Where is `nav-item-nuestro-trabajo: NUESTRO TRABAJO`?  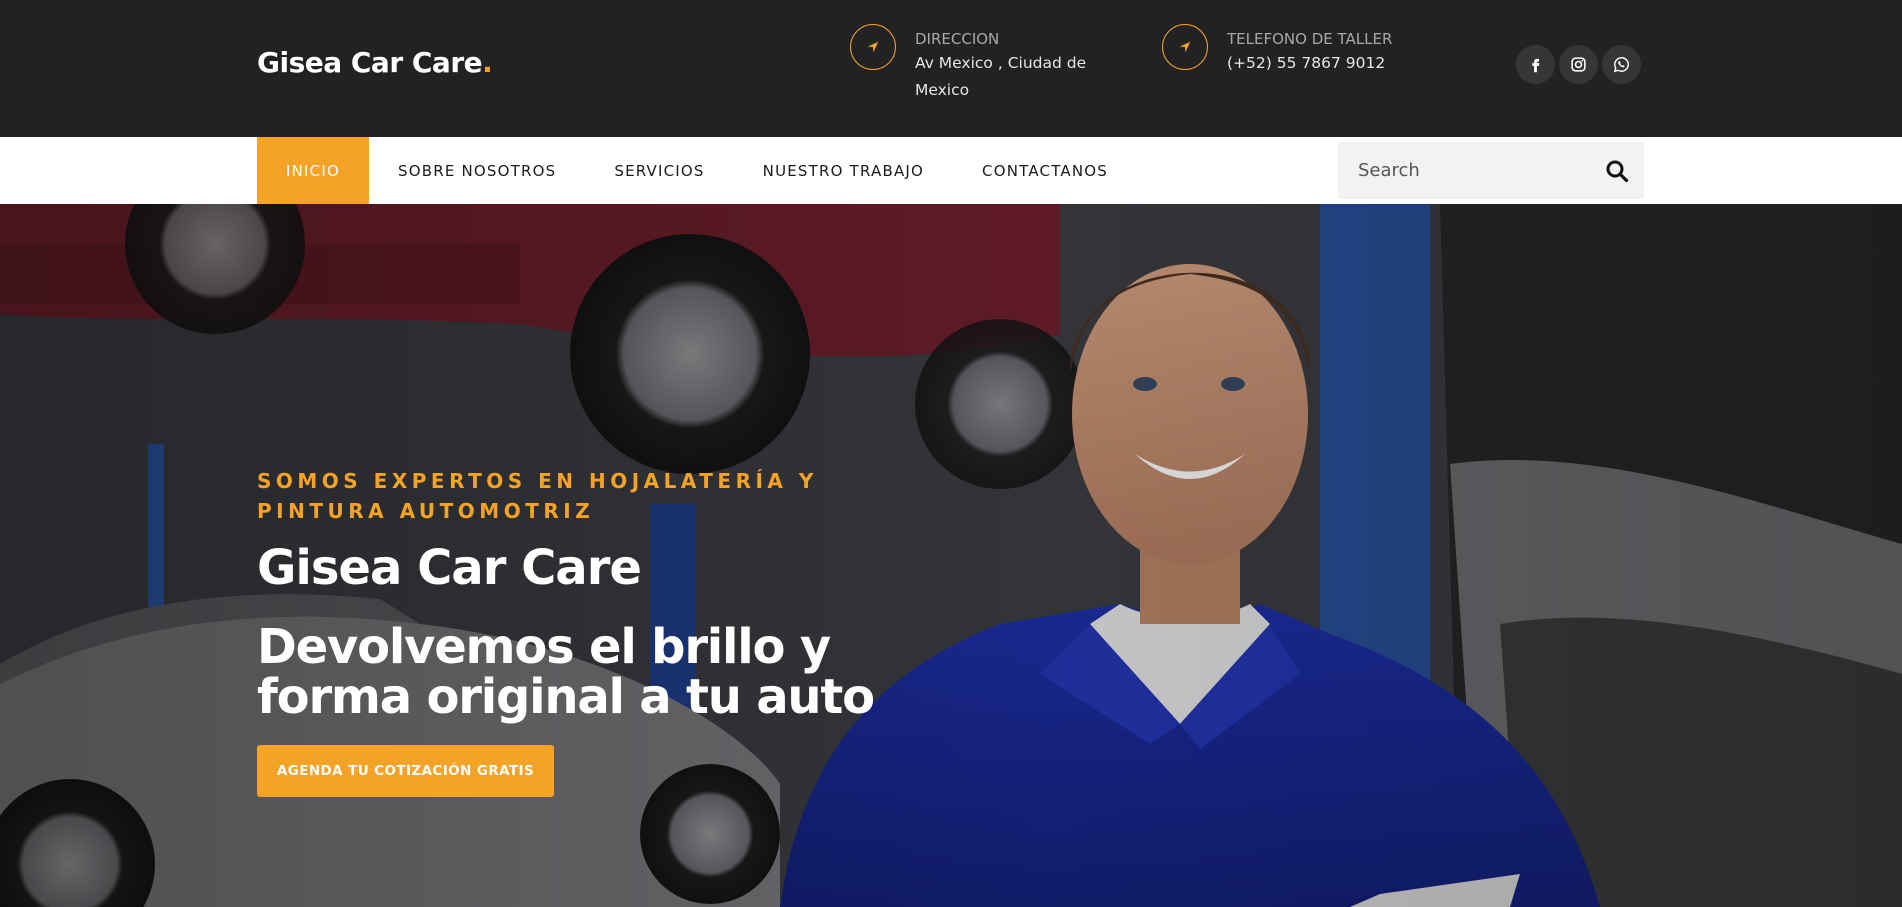
nav-item-nuestro-trabajo: NUESTRO TRABAJO is located at coordinates (843, 170).